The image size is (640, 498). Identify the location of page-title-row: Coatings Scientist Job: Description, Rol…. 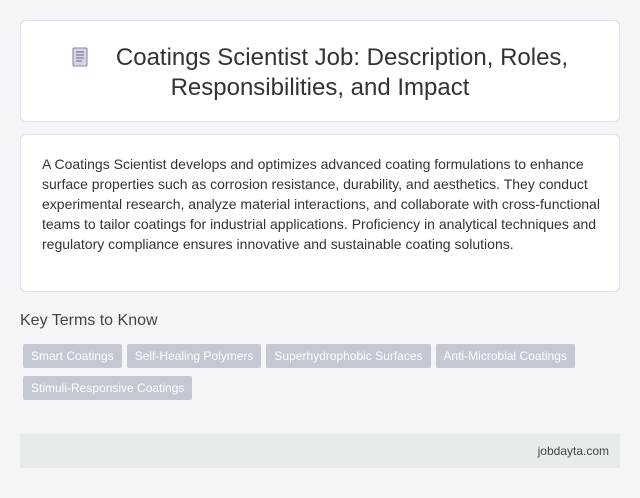
(320, 73).